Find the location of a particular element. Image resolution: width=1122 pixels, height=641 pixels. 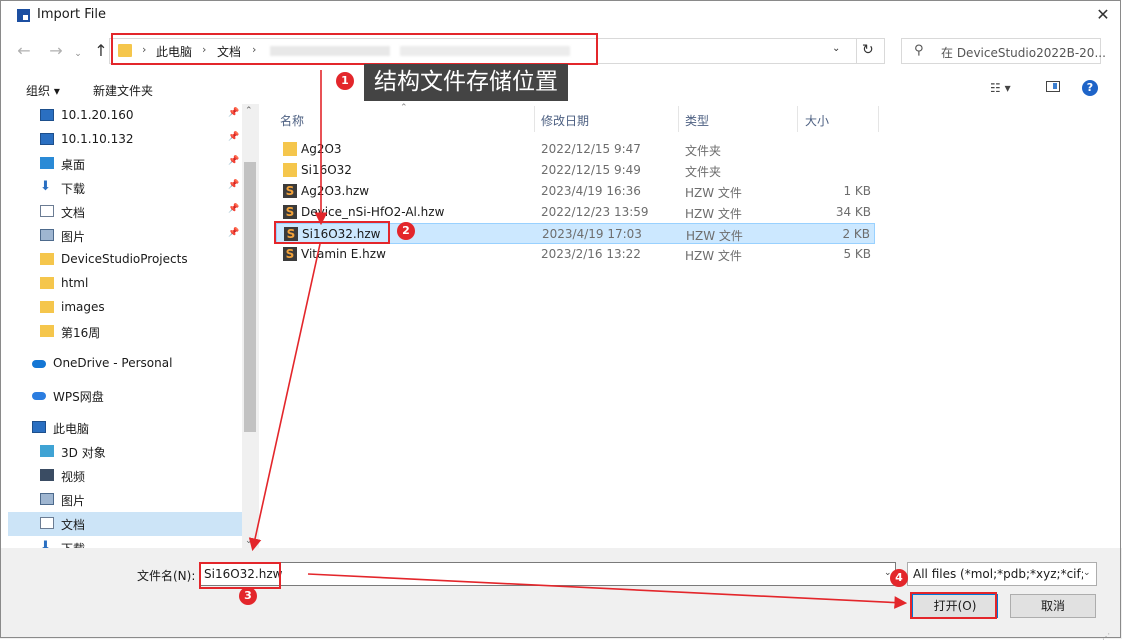

sidebar-item: WPS网盘 is located at coordinates (125, 396).